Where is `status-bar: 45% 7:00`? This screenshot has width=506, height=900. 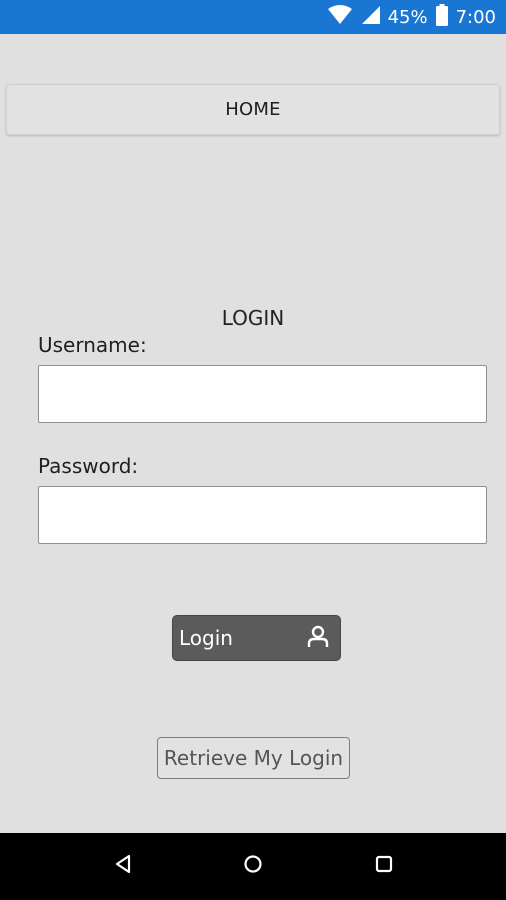
status-bar: 45% 7:00 is located at coordinates (253, 17).